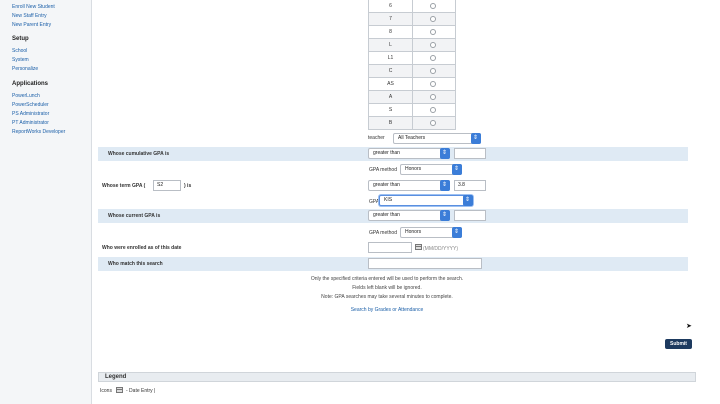 The image size is (720, 404). I want to click on term-gpa-comparator-value: greater than, so click(386, 185).